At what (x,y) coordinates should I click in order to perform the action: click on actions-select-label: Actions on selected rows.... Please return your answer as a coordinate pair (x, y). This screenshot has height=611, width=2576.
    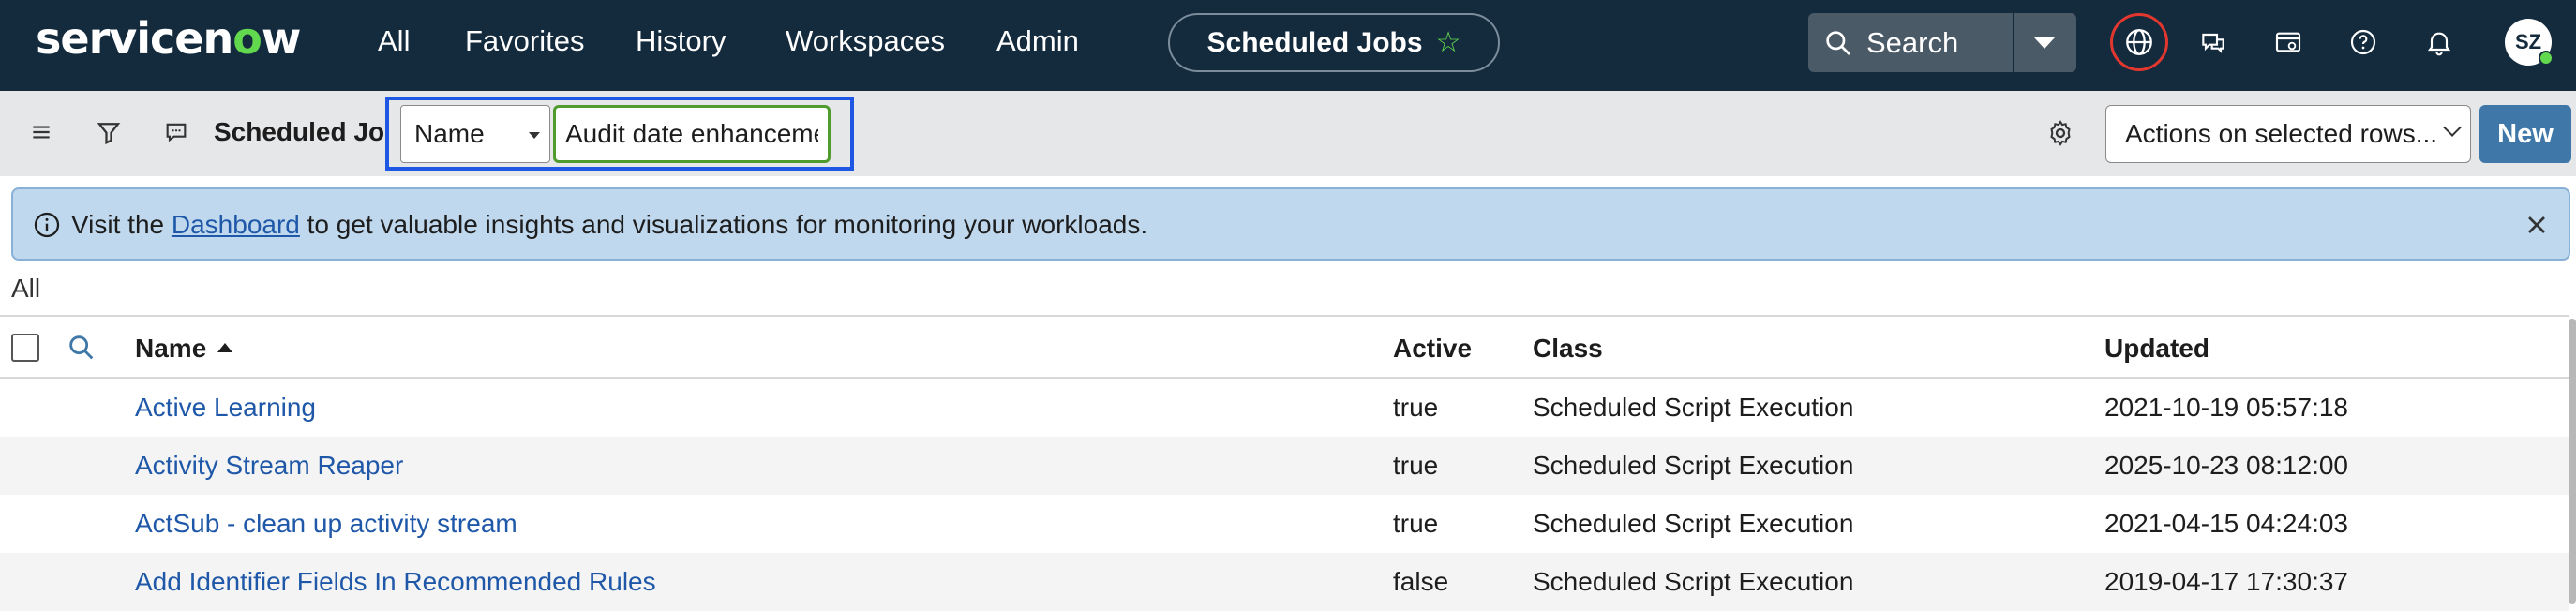
    Looking at the image, I should click on (2281, 133).